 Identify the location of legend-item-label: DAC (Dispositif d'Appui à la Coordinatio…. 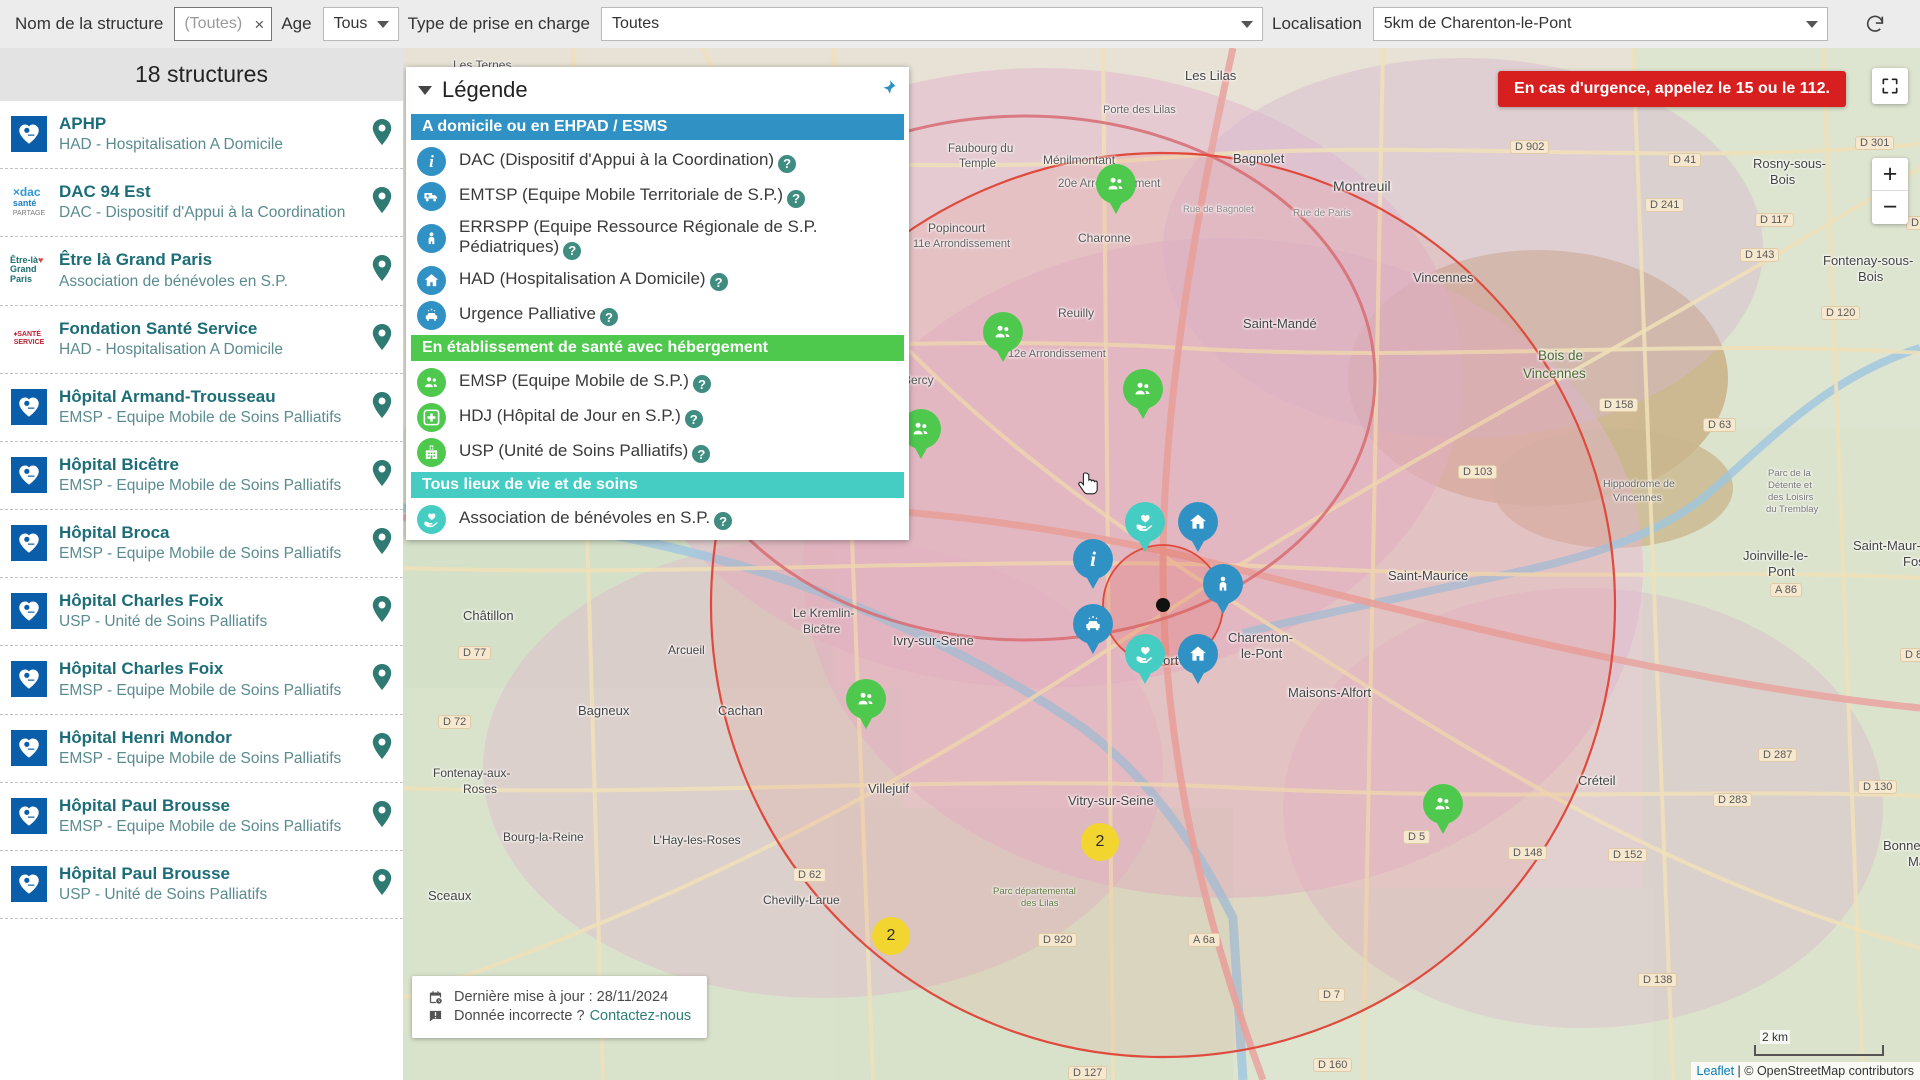
(617, 160).